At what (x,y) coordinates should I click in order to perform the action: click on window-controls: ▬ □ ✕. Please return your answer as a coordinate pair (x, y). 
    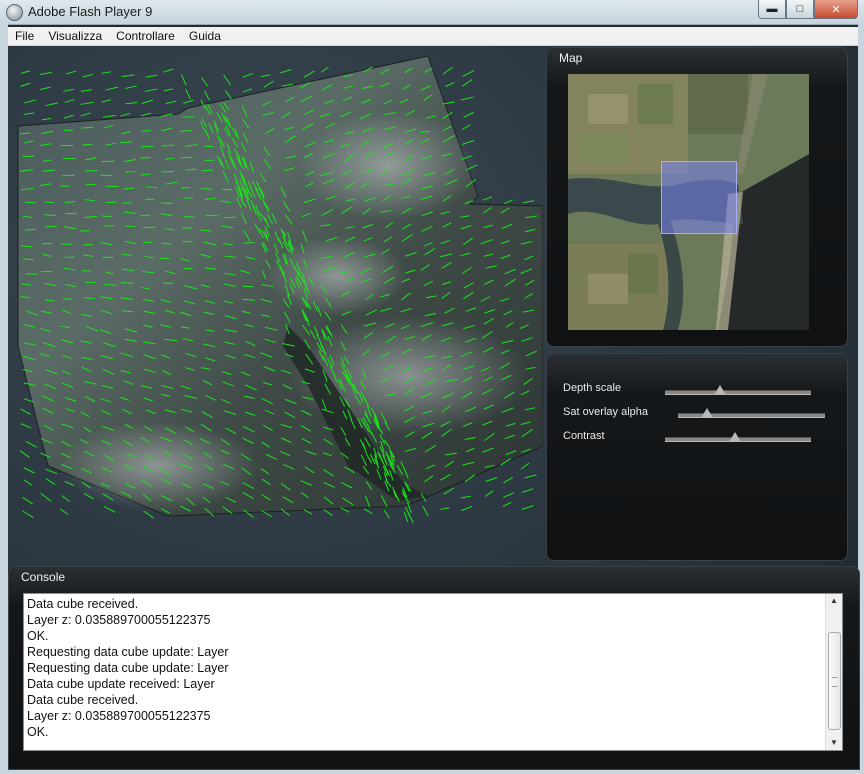
    Looking at the image, I should click on (808, 9).